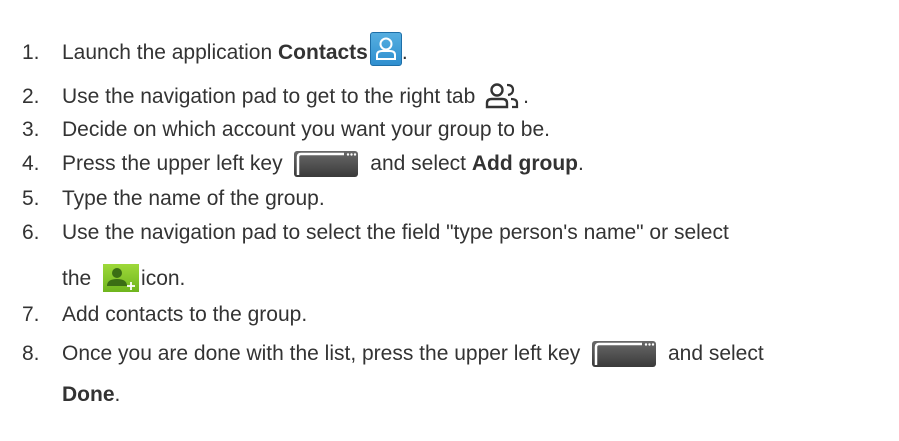 The height and width of the screenshot is (441, 899). I want to click on action-label: Done, so click(88, 394).